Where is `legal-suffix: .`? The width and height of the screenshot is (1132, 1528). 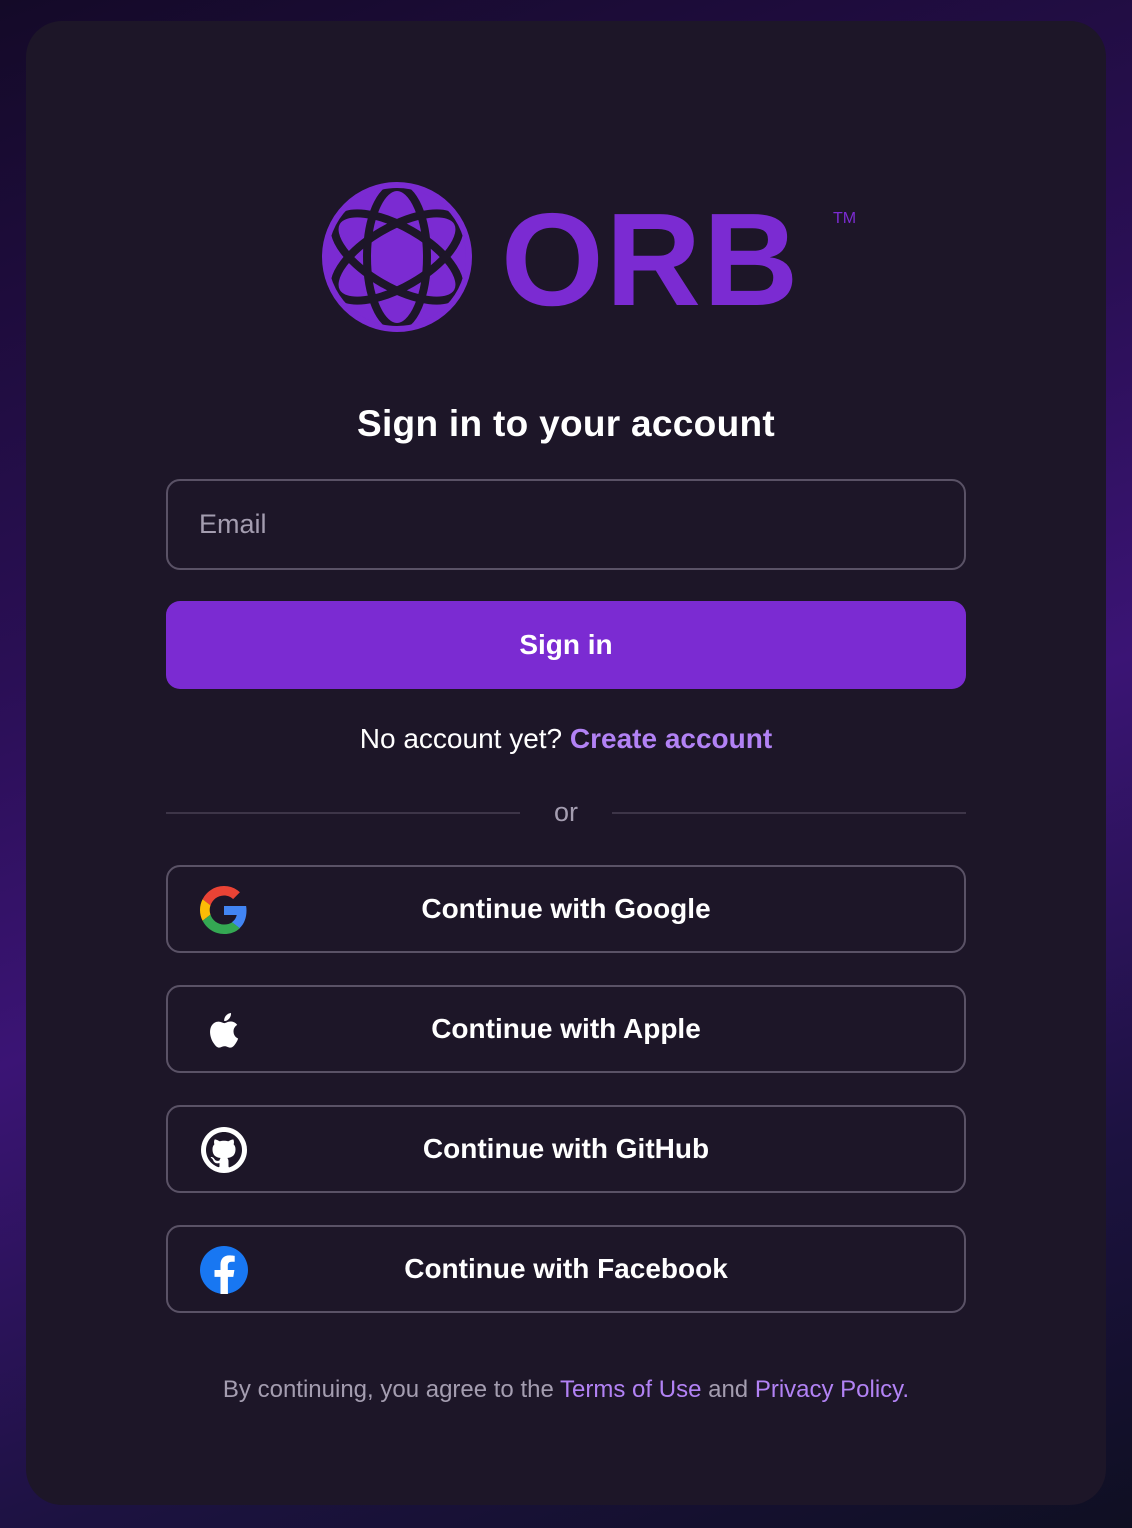
legal-suffix: . is located at coordinates (906, 1389).